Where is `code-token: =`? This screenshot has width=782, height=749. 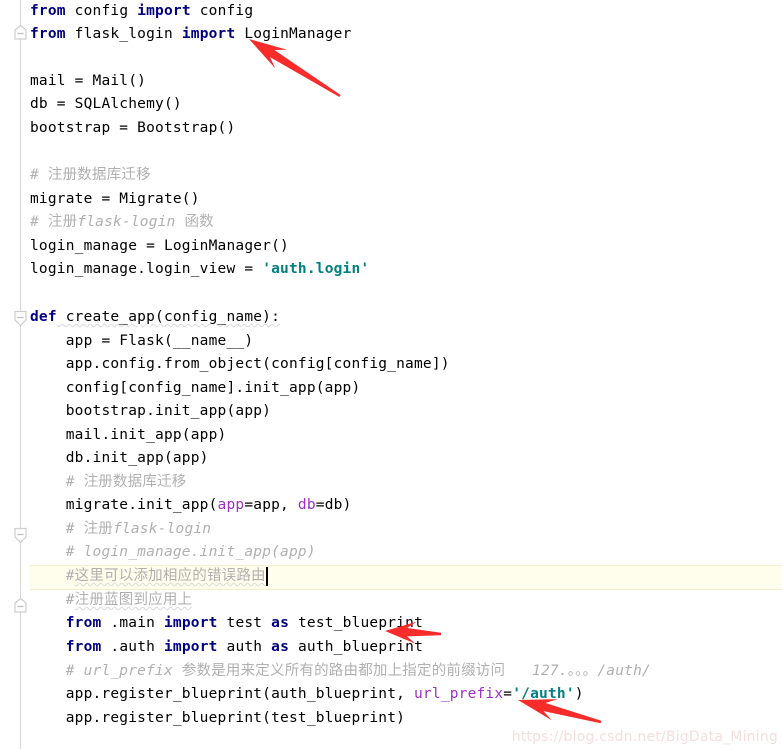 code-token: = is located at coordinates (508, 694).